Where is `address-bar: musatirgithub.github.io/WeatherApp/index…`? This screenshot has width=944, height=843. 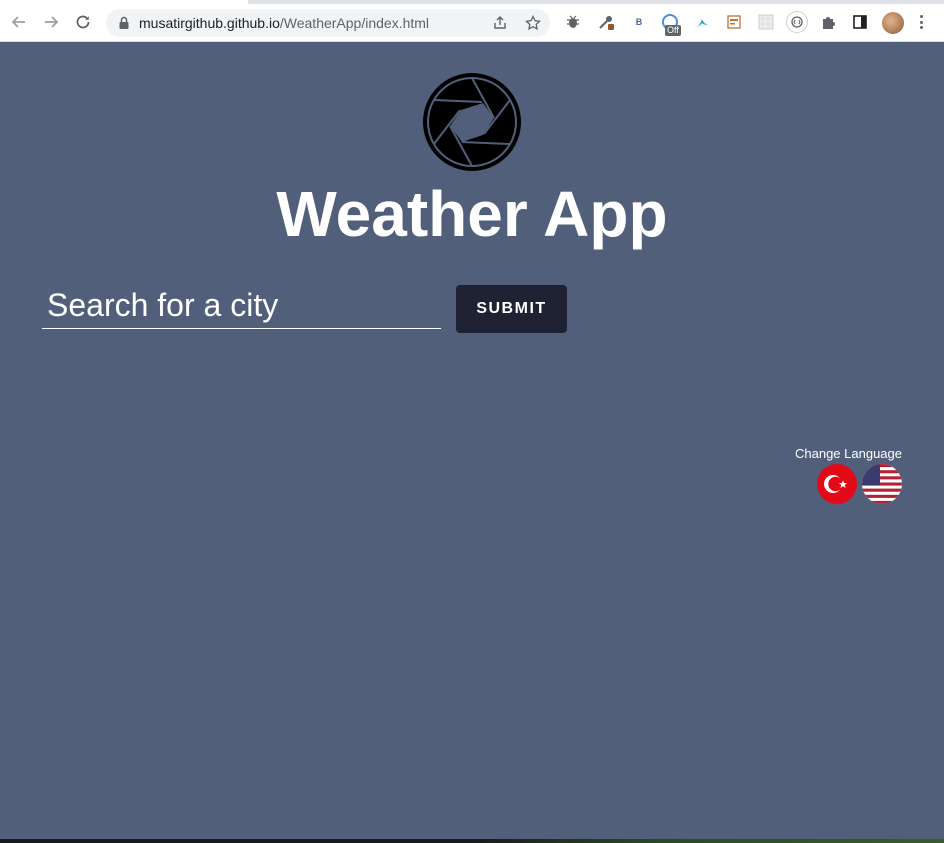
address-bar: musatirgithub.github.io/WeatherApp/index… is located at coordinates (328, 23).